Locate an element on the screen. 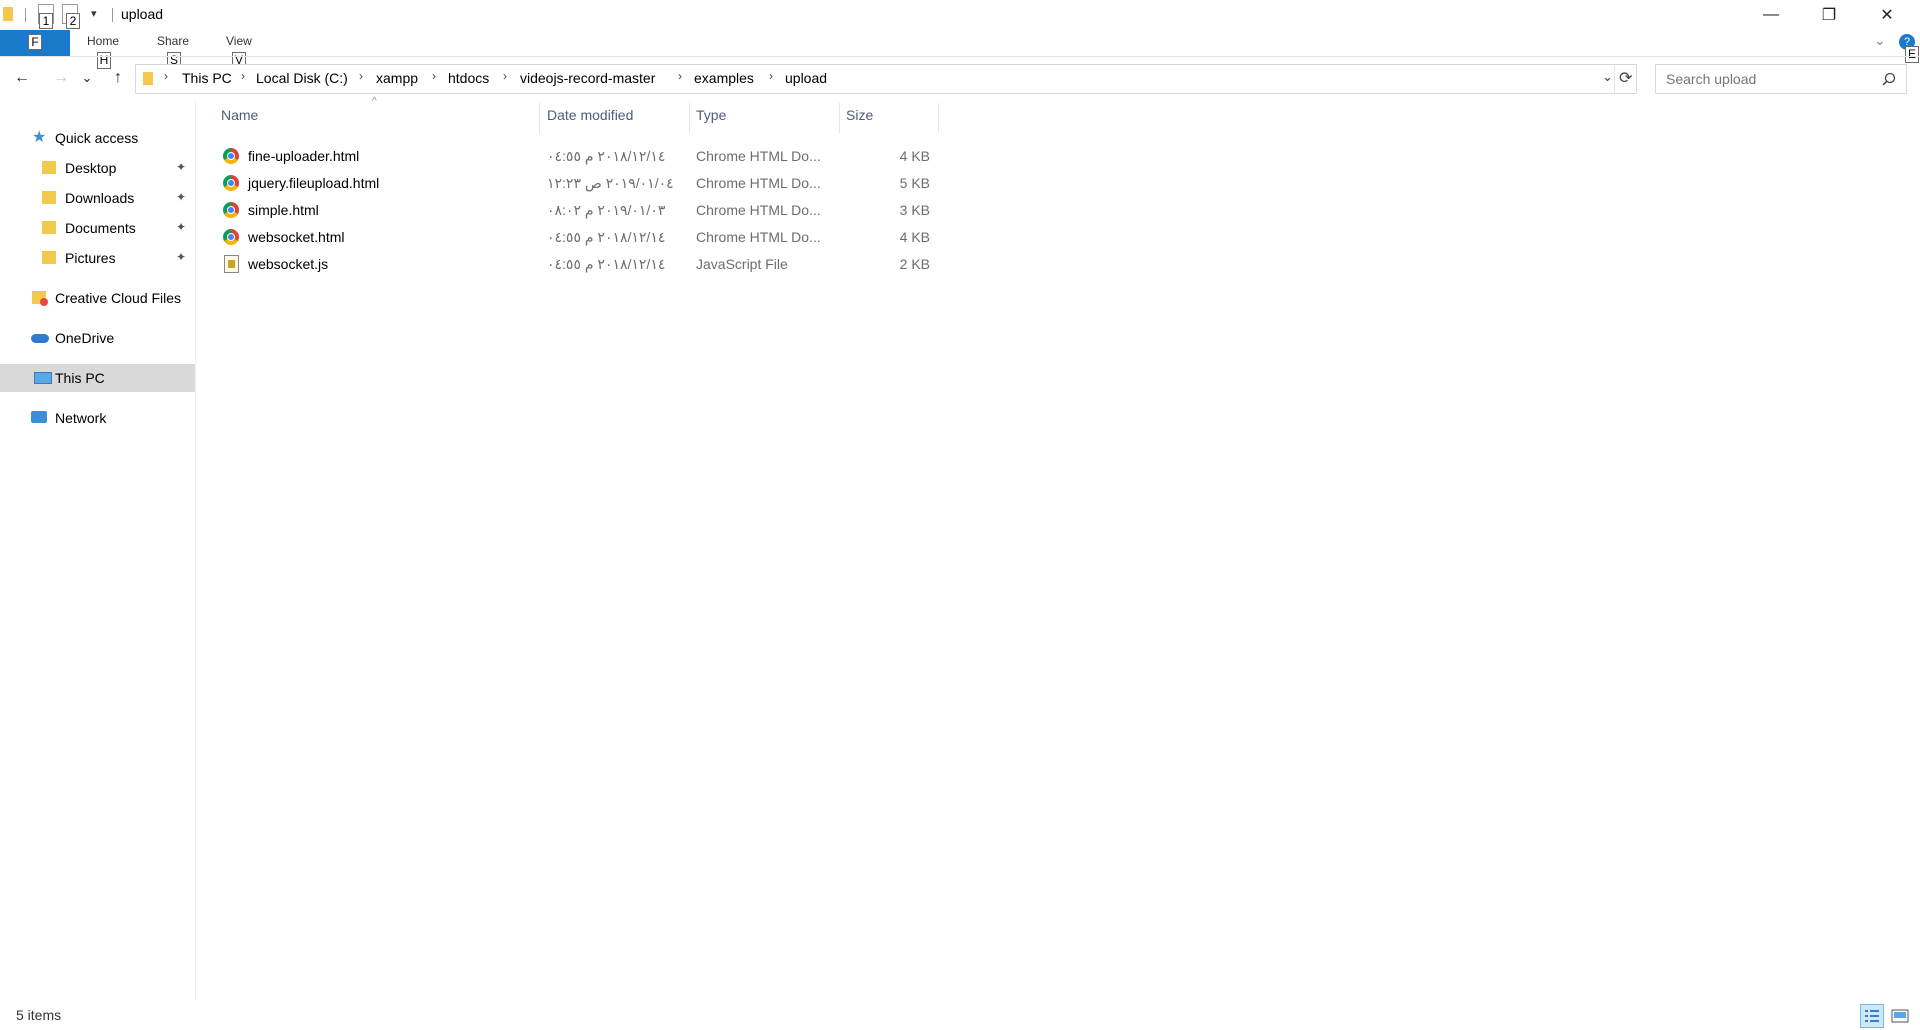 The height and width of the screenshot is (1030, 1920). file-tab: F is located at coordinates (35, 43).